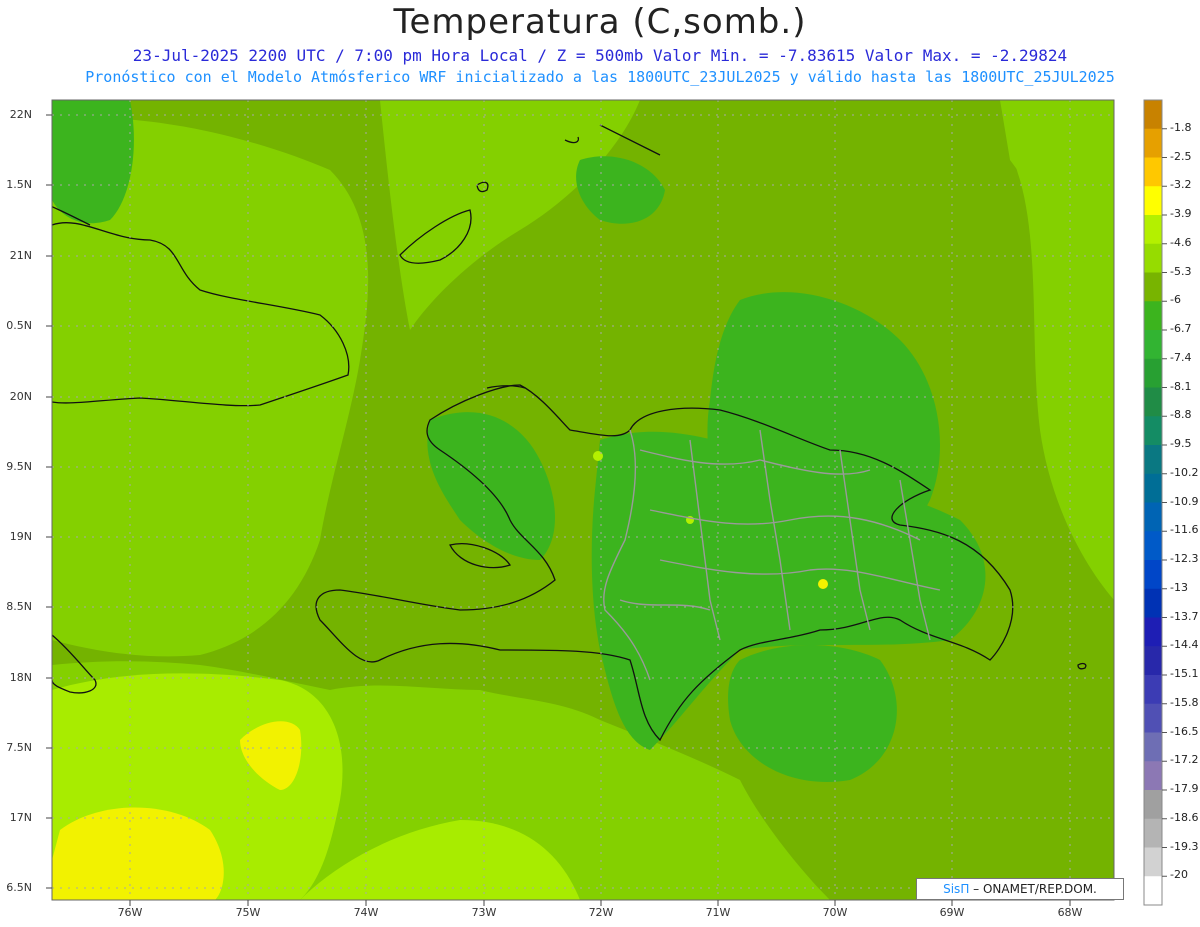  I want to click on colorbar-label: -6.7, so click(1181, 328).